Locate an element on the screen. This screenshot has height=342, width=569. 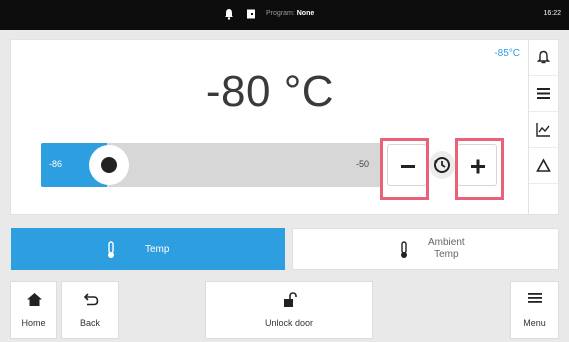
home-button: Home is located at coordinates (33, 310).